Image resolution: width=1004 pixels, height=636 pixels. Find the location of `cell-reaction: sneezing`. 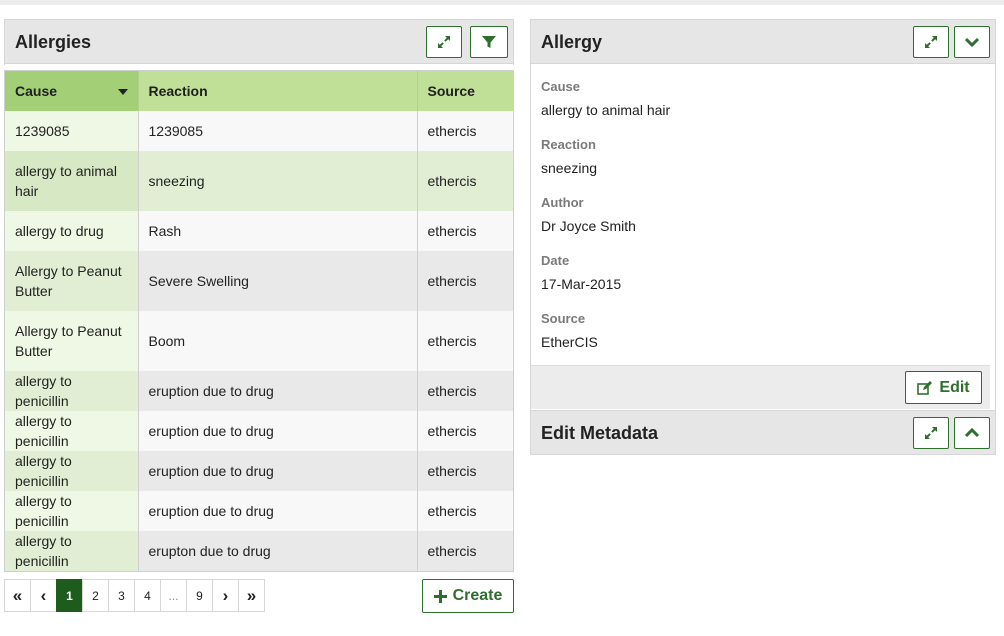

cell-reaction: sneezing is located at coordinates (278, 181).